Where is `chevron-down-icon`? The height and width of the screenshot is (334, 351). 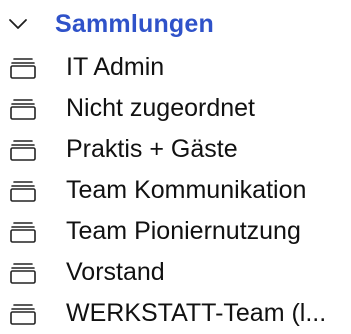
chevron-down-icon is located at coordinates (15, 24).